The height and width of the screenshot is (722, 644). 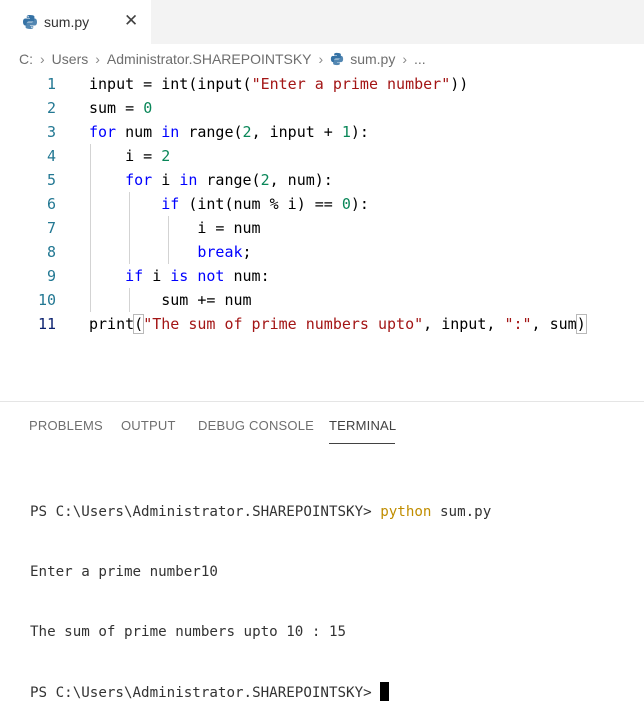 What do you see at coordinates (322, 276) in the screenshot?
I see `code-line: 9 if i is not num:` at bounding box center [322, 276].